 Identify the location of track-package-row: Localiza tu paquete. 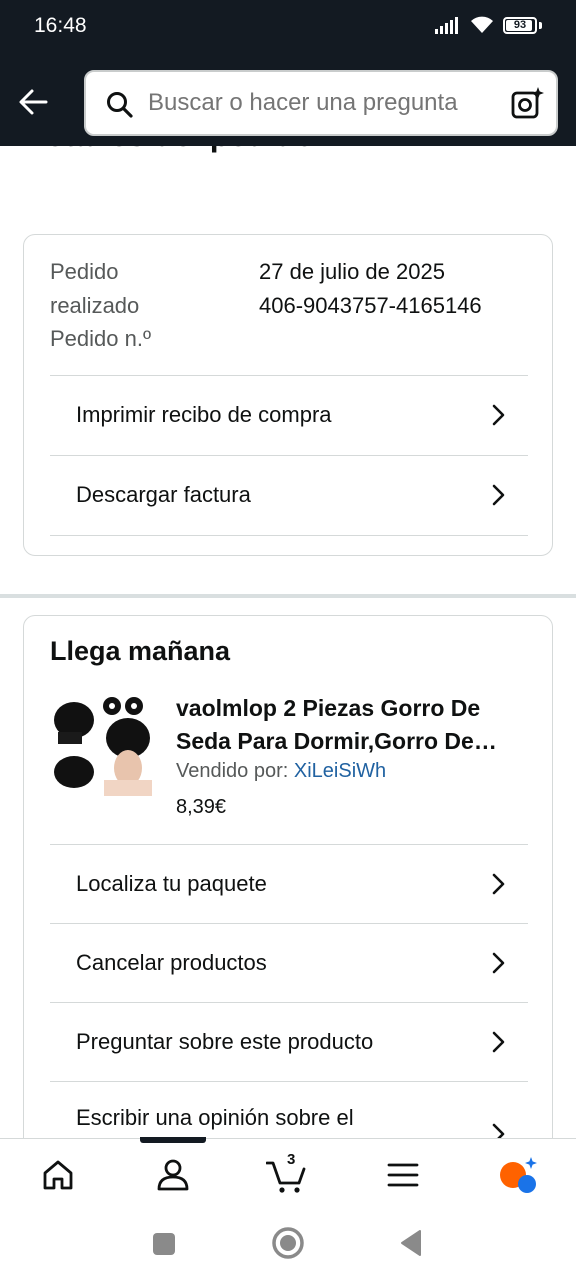
(289, 884).